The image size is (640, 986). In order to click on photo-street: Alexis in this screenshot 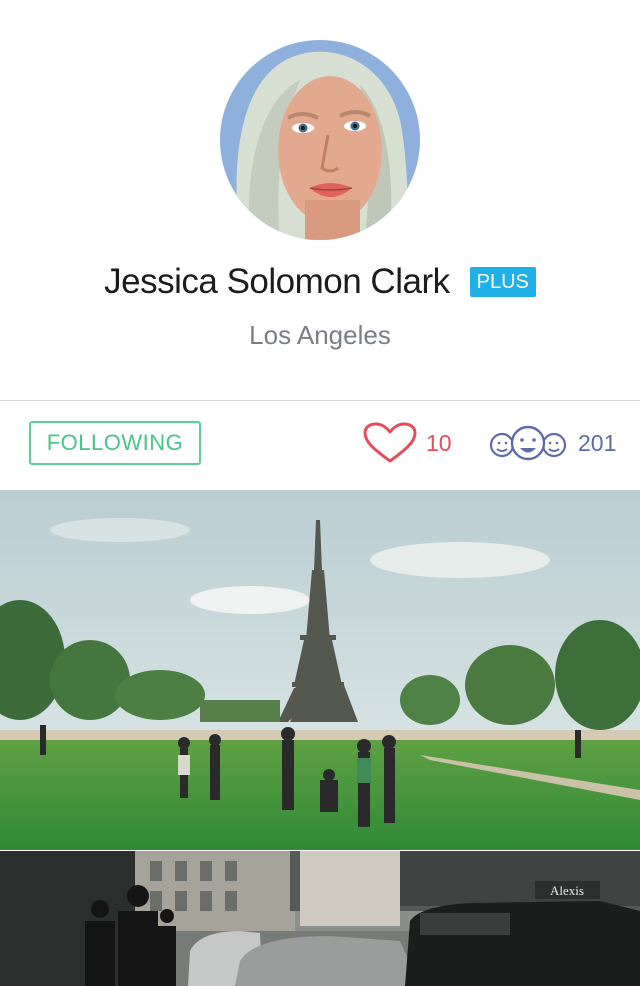, I will do `click(320, 918)`.